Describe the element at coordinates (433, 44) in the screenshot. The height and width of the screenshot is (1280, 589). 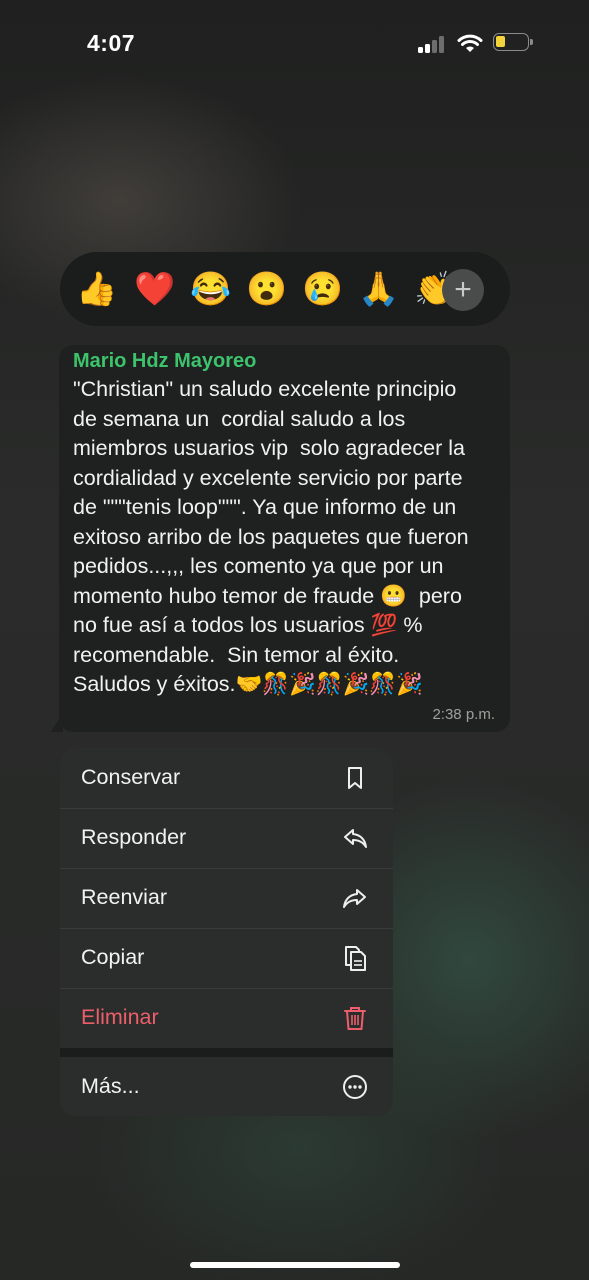
I see `cellular-signal-icon` at that location.